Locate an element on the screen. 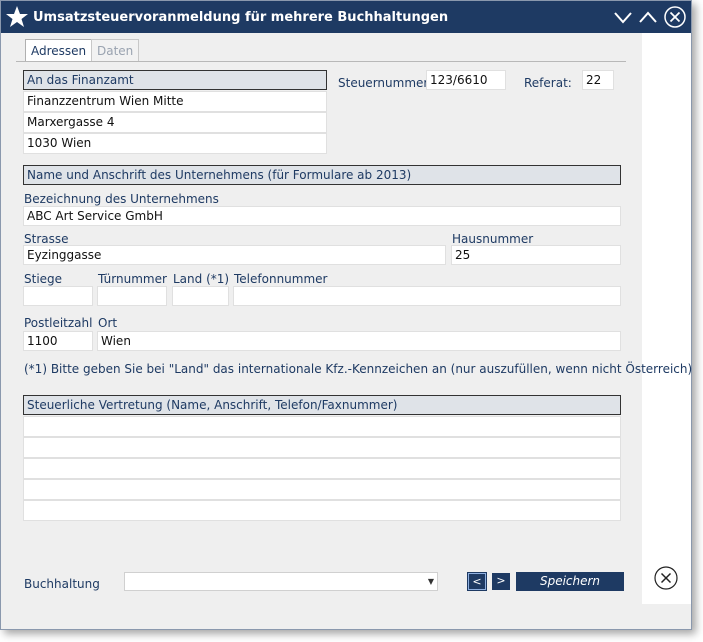  finanzamt-line3-field: 1030 Wien is located at coordinates (175, 143).